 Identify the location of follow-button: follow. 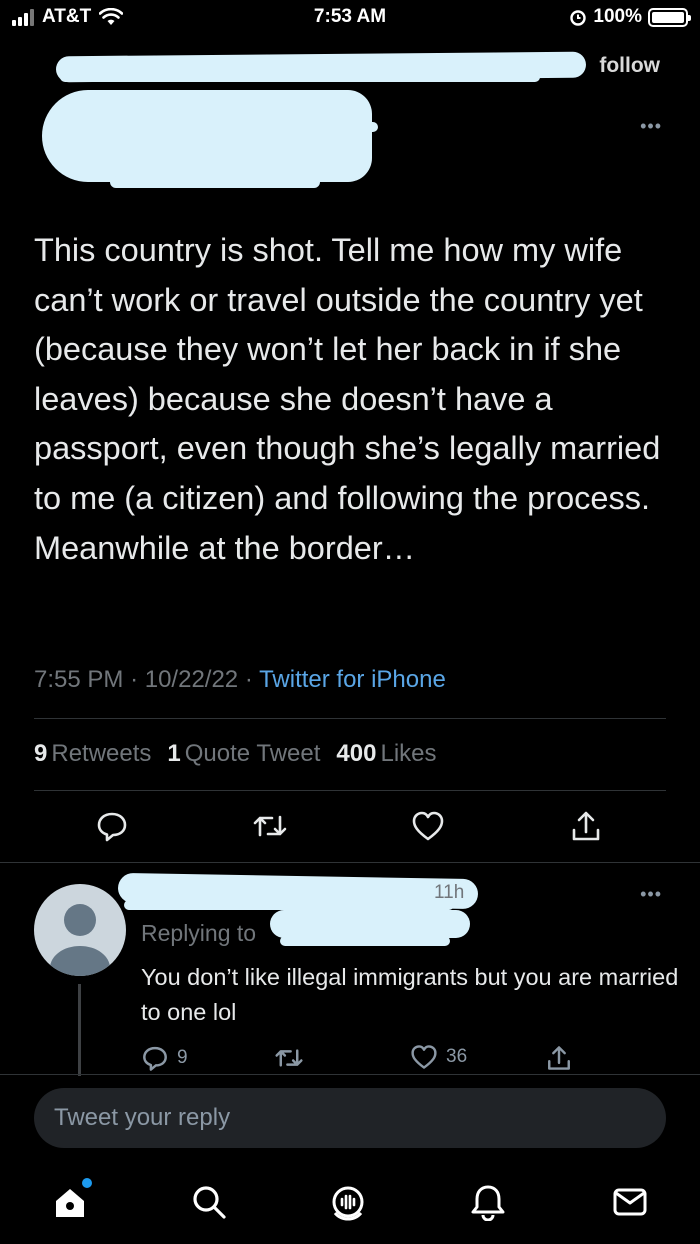
(629, 66).